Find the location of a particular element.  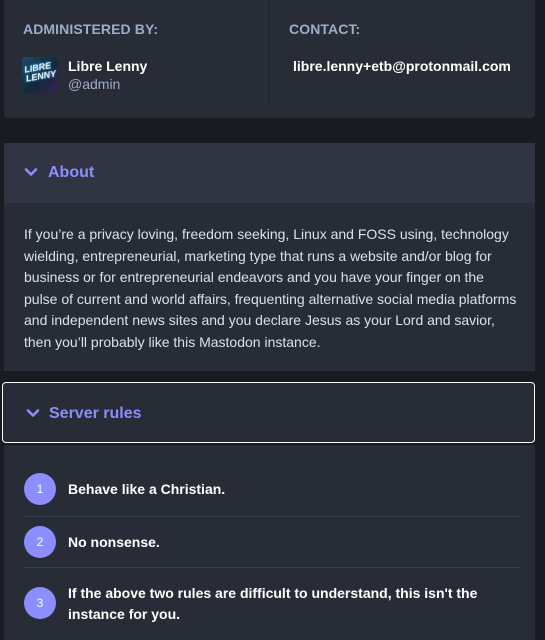

server-rules-section-toggle: Server rules is located at coordinates (268, 412).